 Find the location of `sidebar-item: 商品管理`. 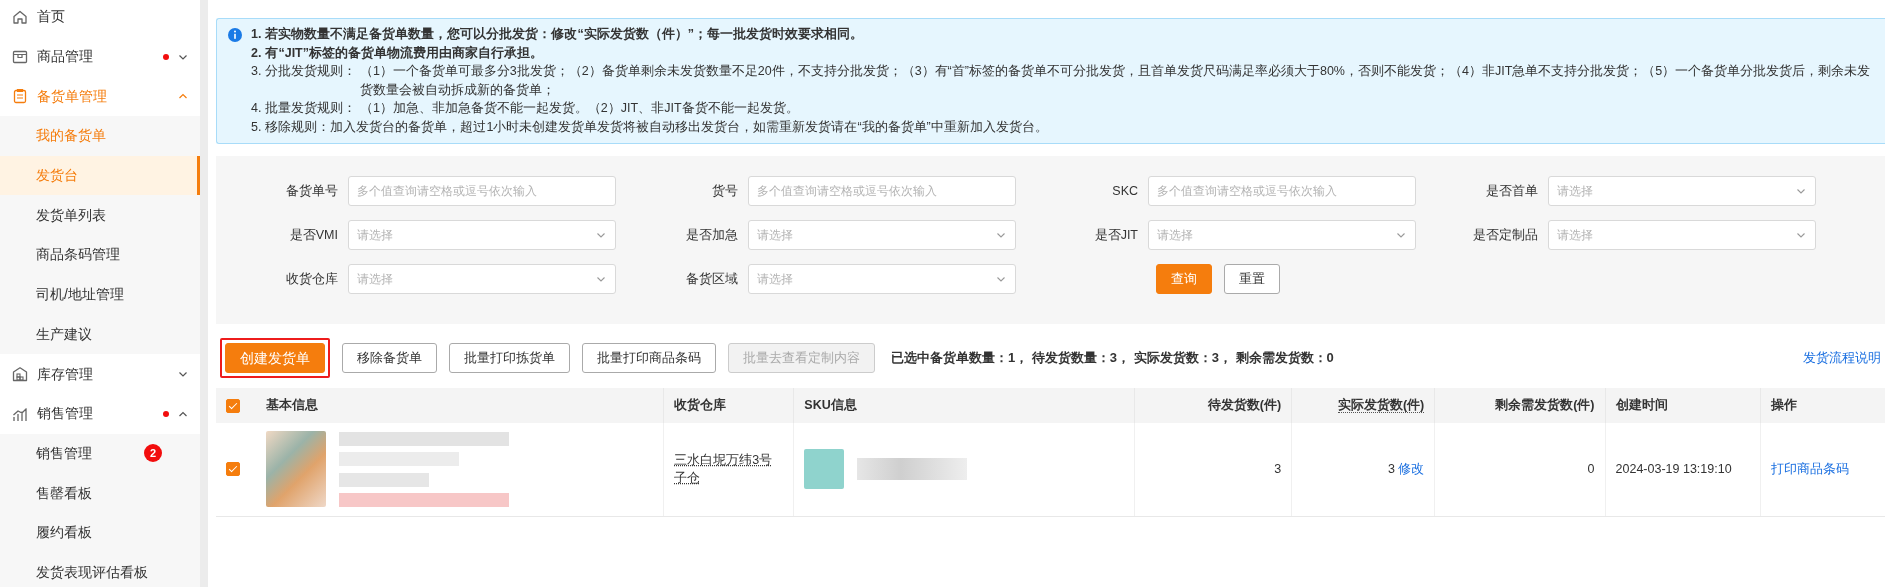

sidebar-item: 商品管理 is located at coordinates (100, 56).